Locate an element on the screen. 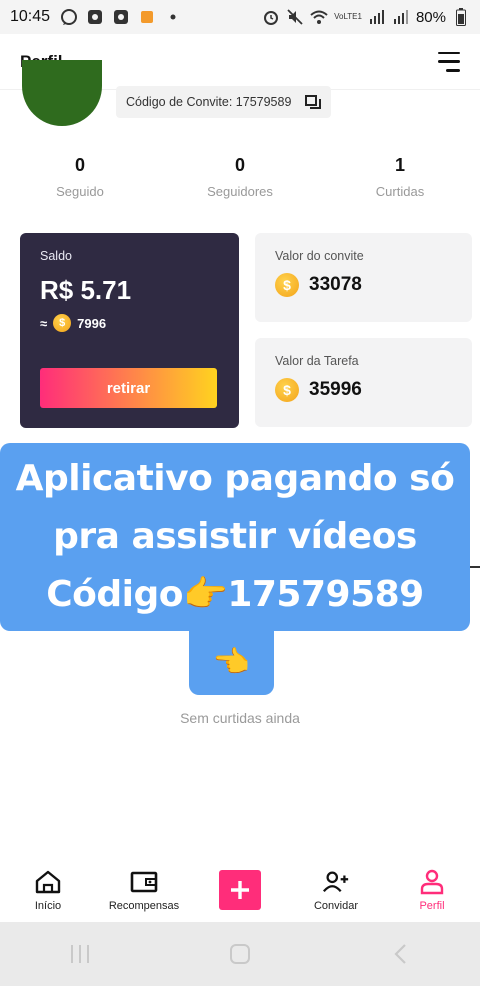 This screenshot has width=480, height=986. invite-value-row: $ 33078 is located at coordinates (363, 285).